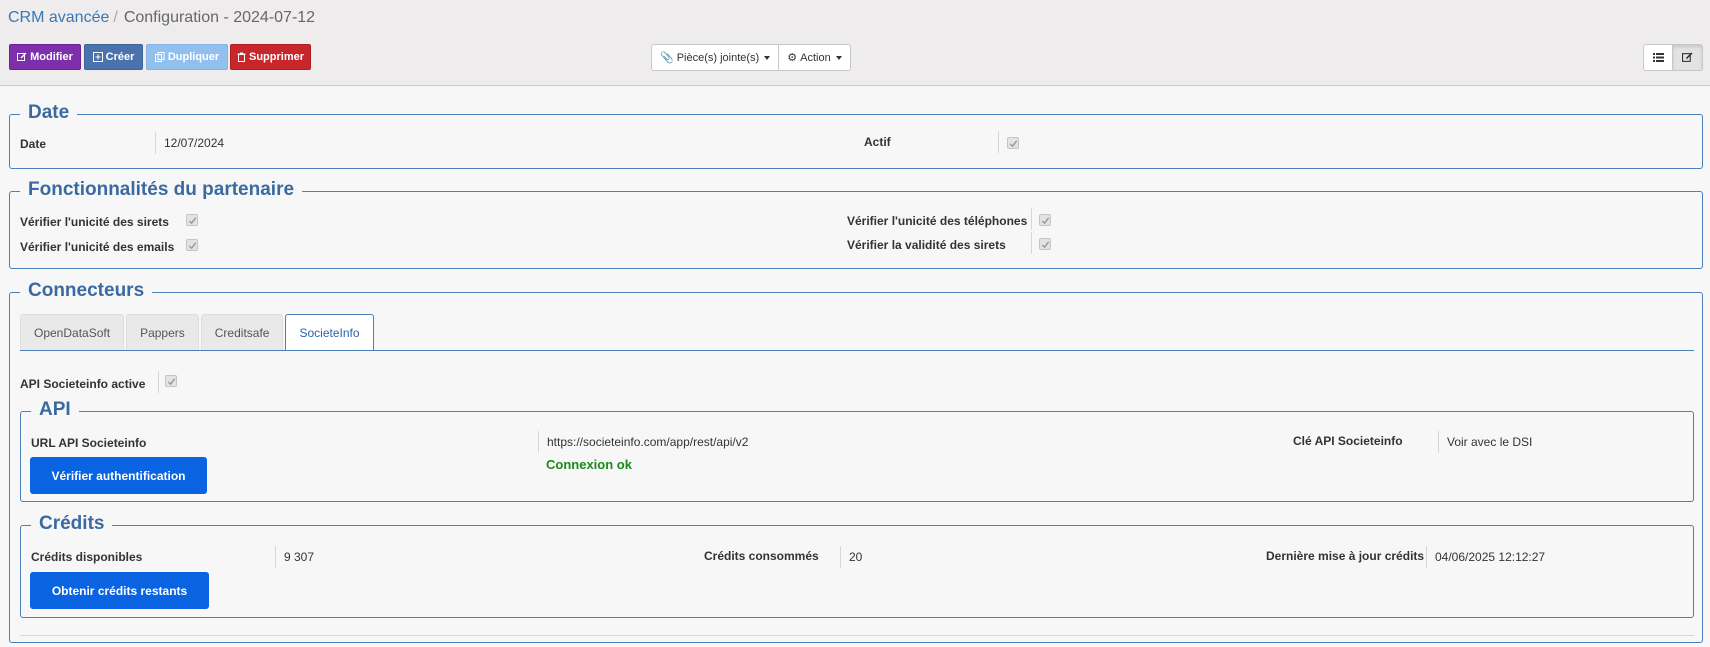  I want to click on connection-status: Connexion ok, so click(589, 464).